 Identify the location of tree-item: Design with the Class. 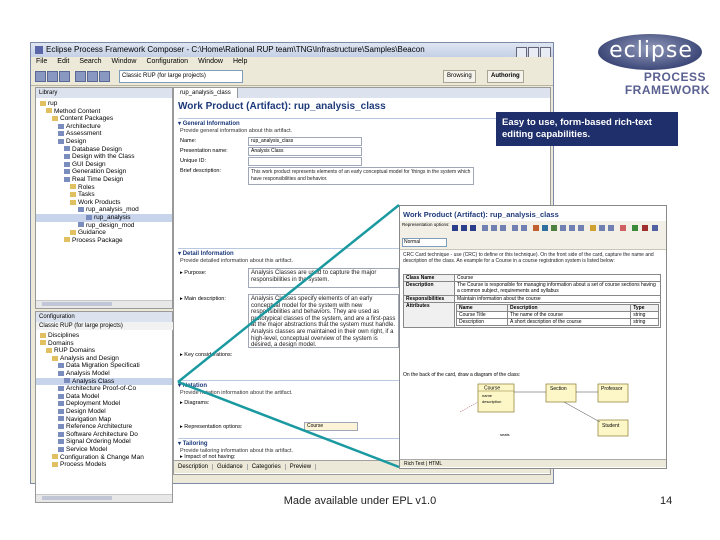
(104, 157).